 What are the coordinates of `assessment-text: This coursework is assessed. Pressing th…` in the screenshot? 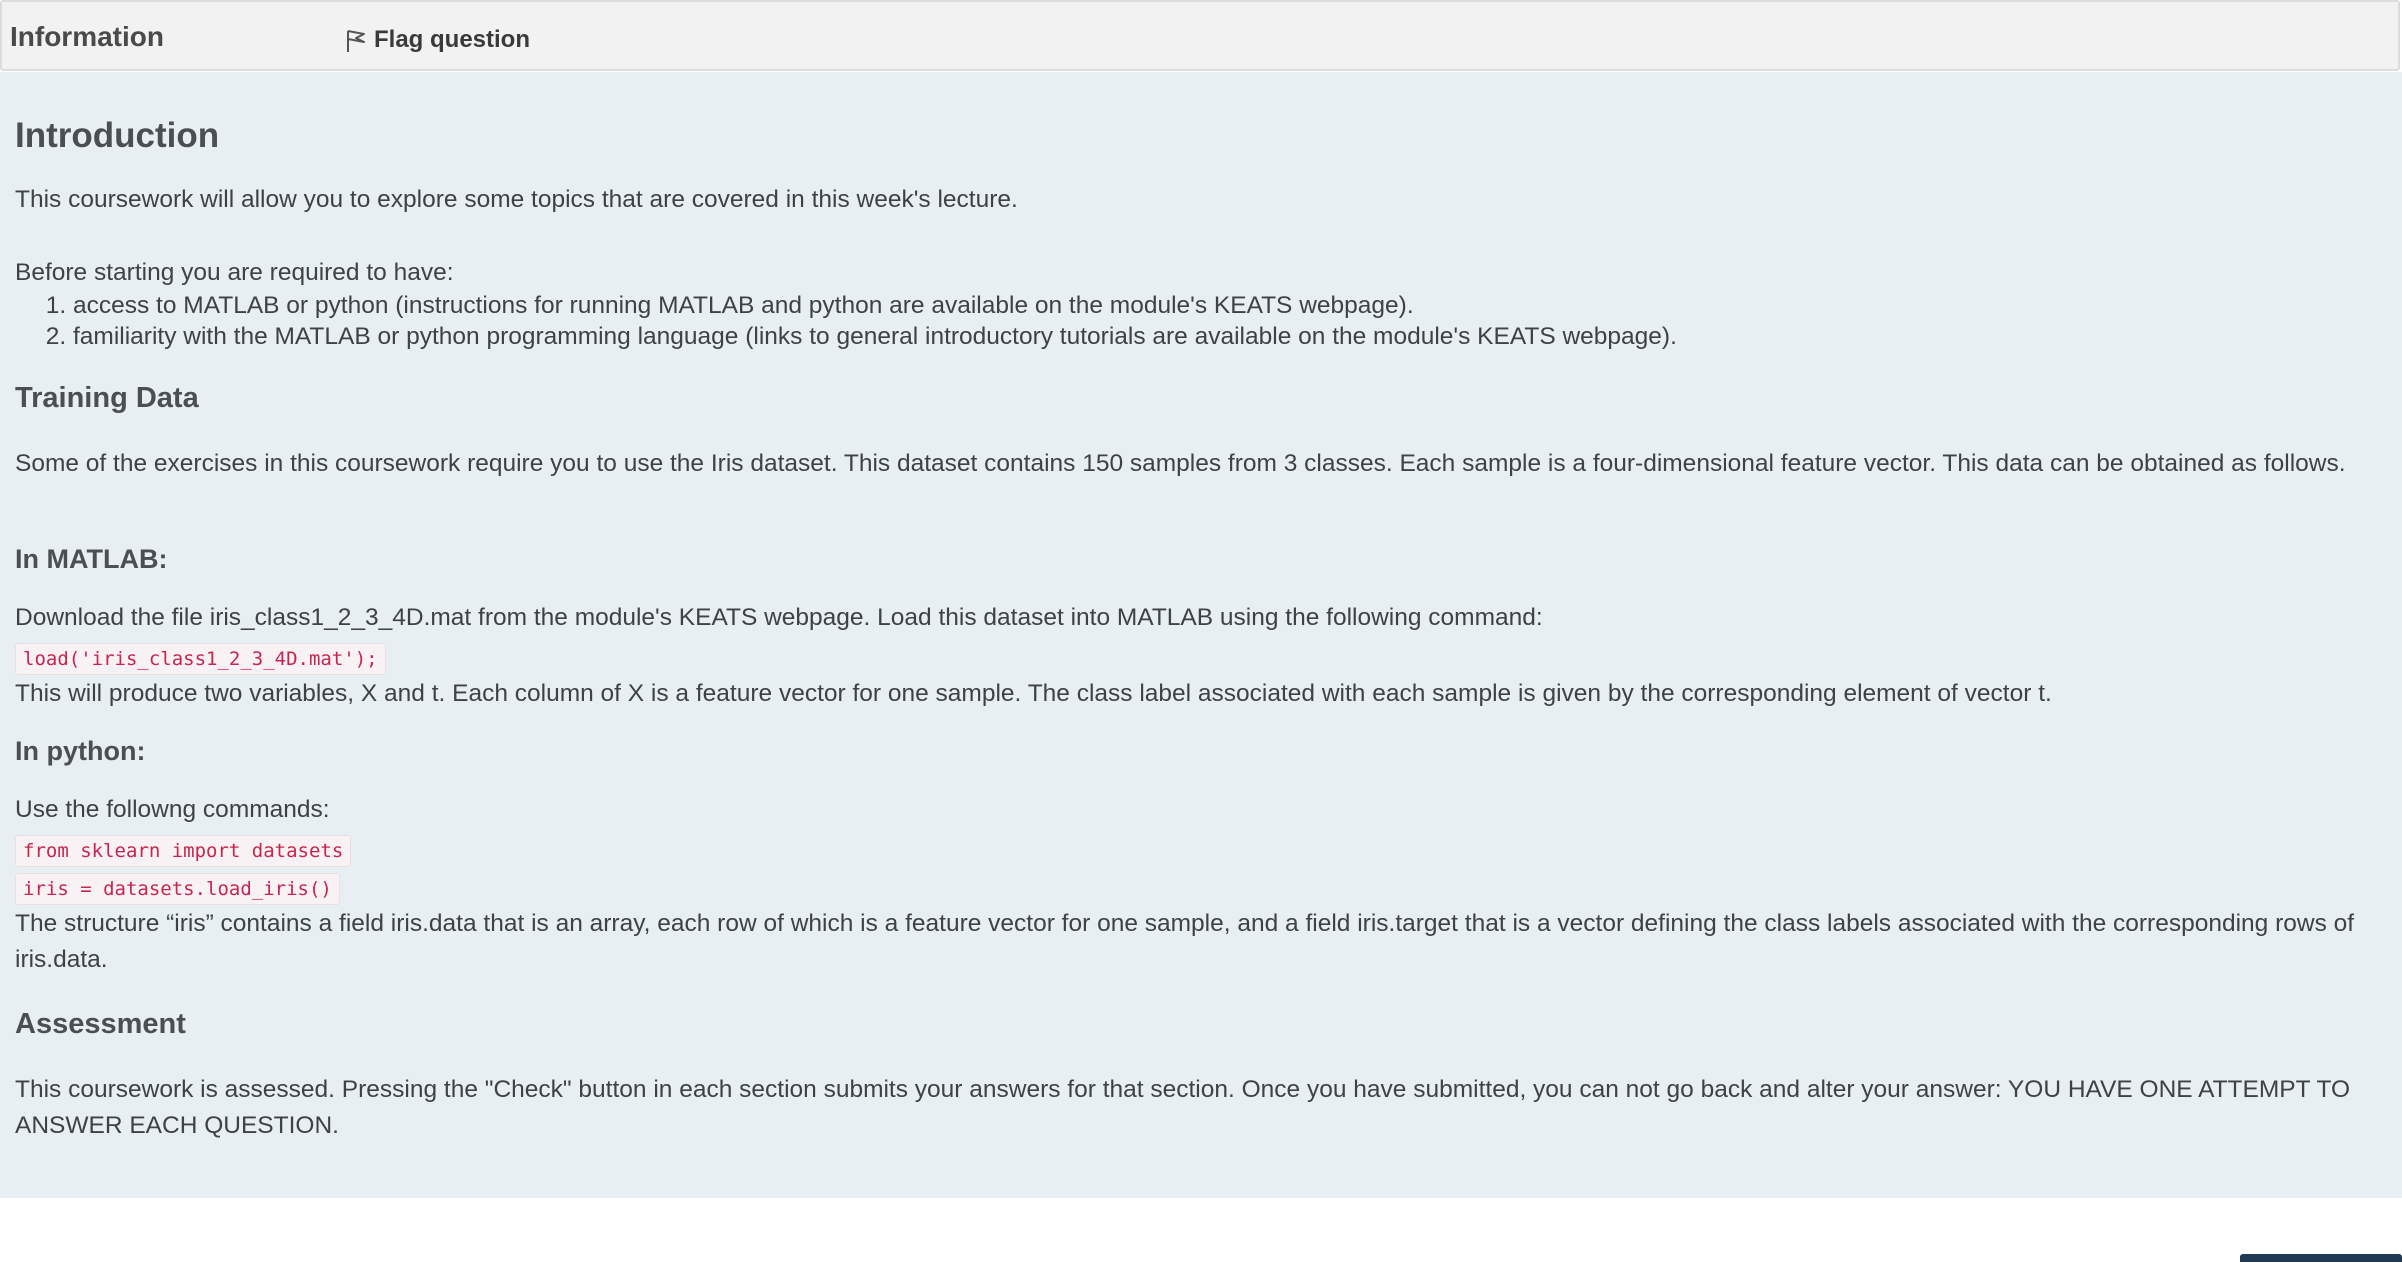 It's located at (1183, 1107).